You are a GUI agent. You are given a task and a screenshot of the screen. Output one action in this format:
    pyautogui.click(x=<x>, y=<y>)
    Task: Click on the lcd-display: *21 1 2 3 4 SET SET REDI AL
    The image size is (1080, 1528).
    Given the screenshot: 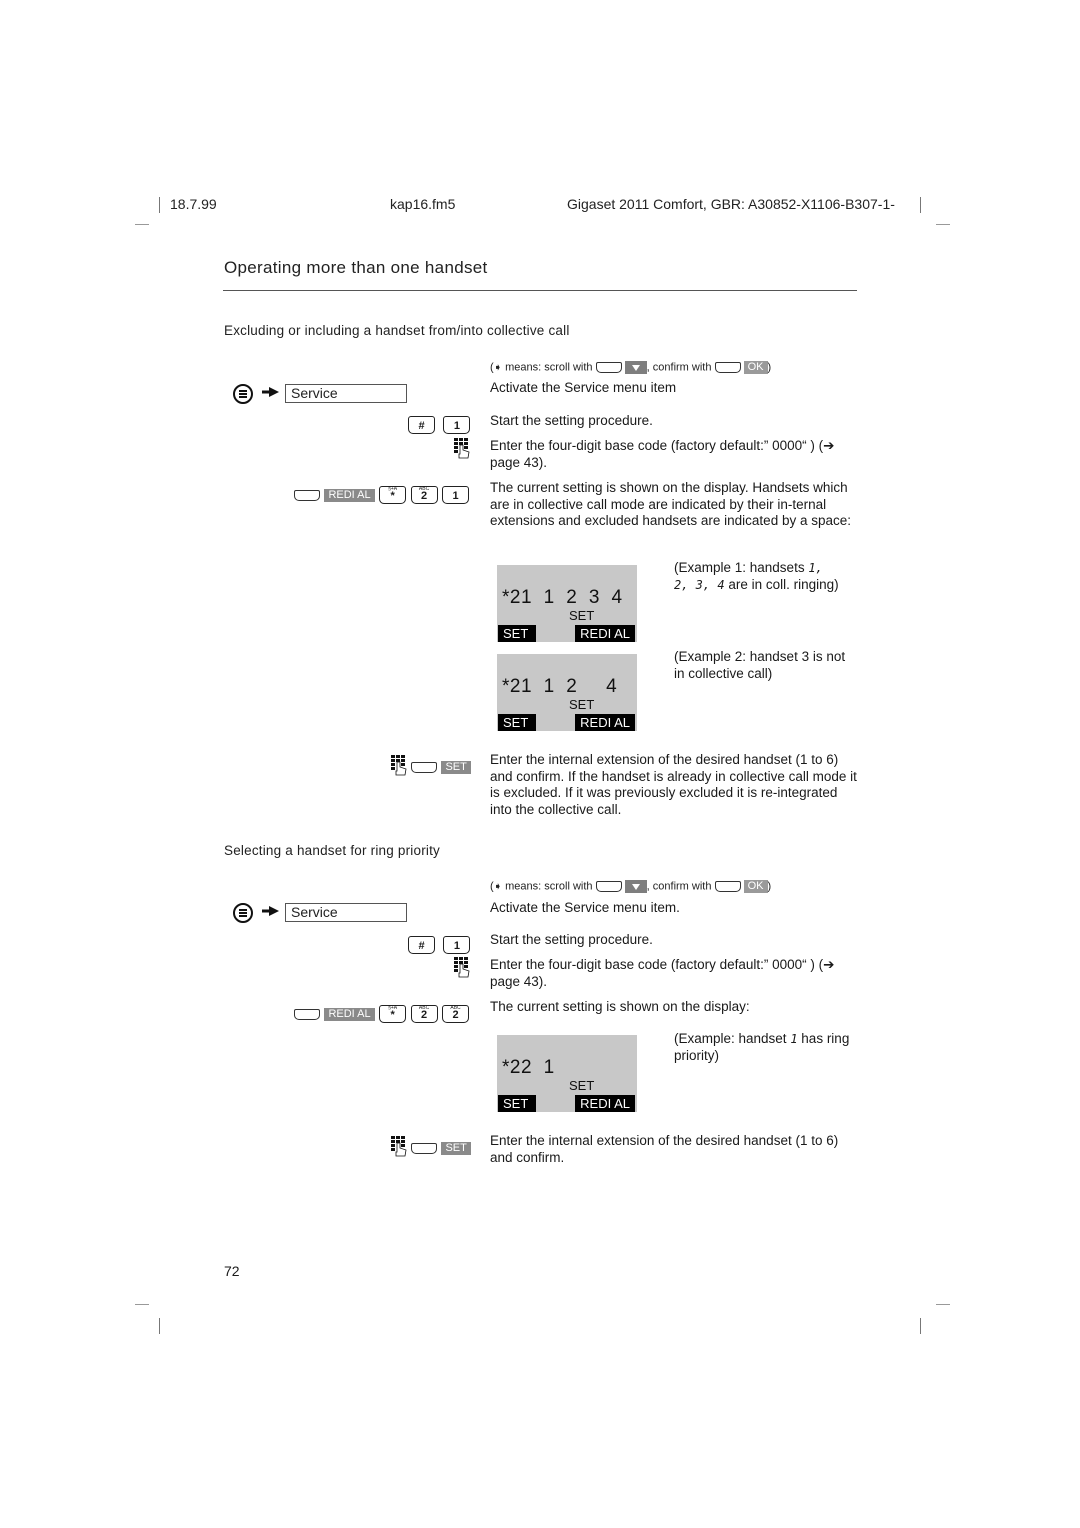 What is the action you would take?
    pyautogui.click(x=567, y=603)
    